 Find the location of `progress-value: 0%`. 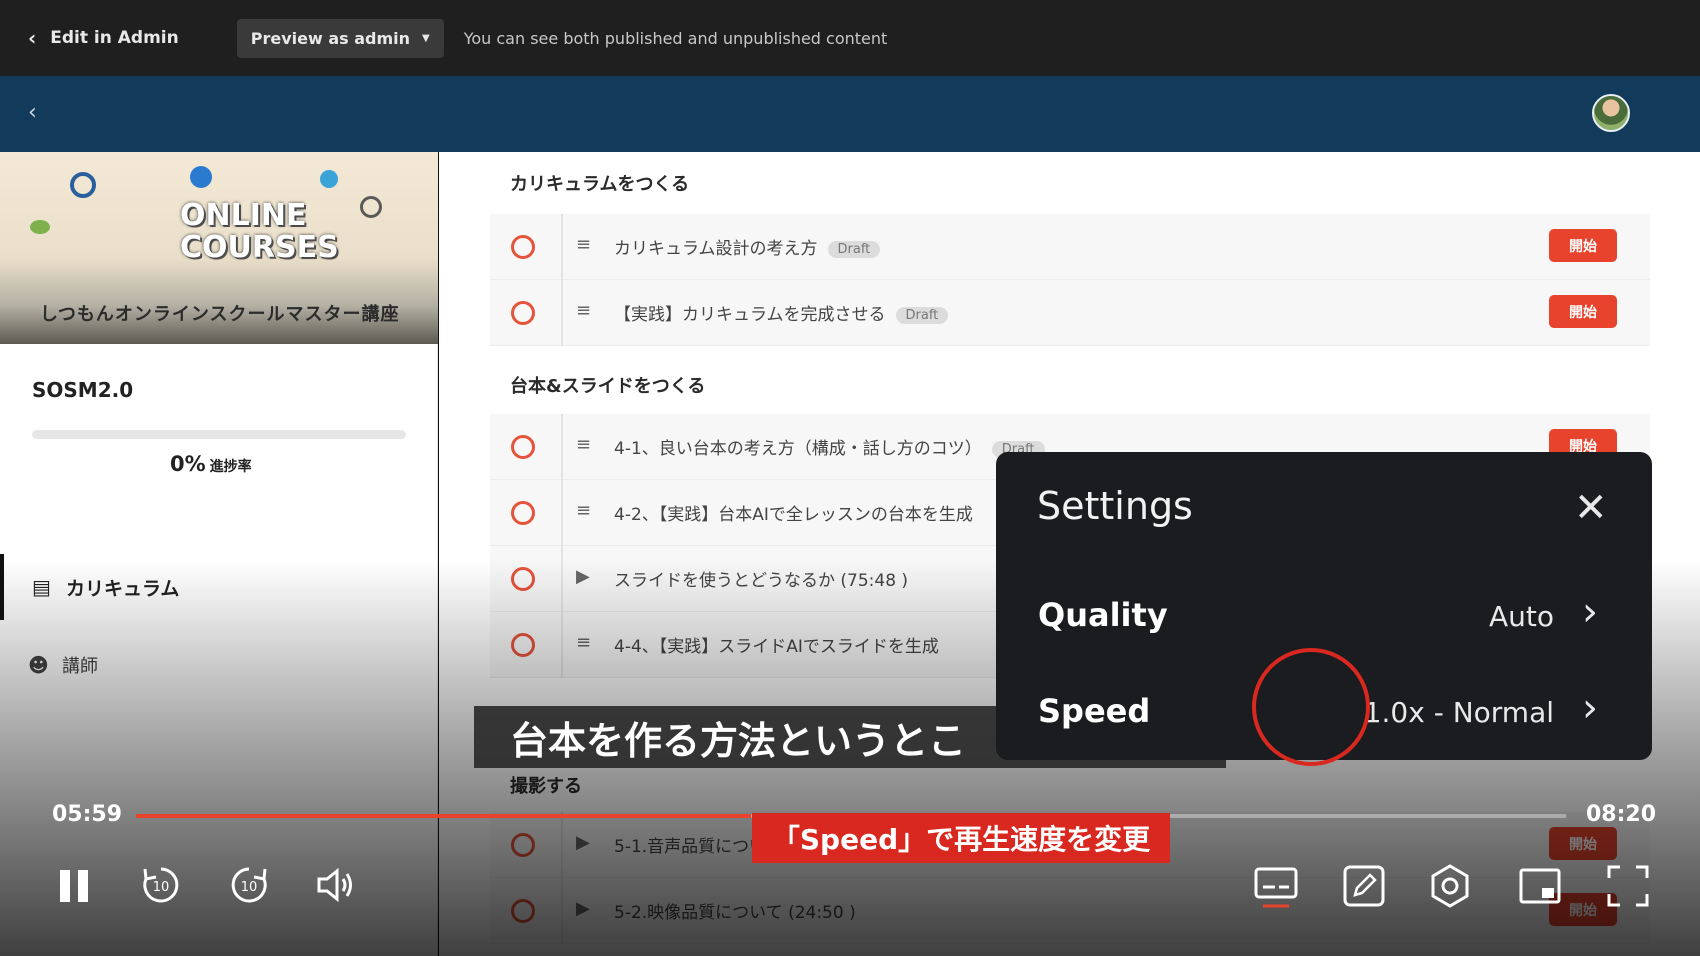

progress-value: 0% is located at coordinates (188, 464).